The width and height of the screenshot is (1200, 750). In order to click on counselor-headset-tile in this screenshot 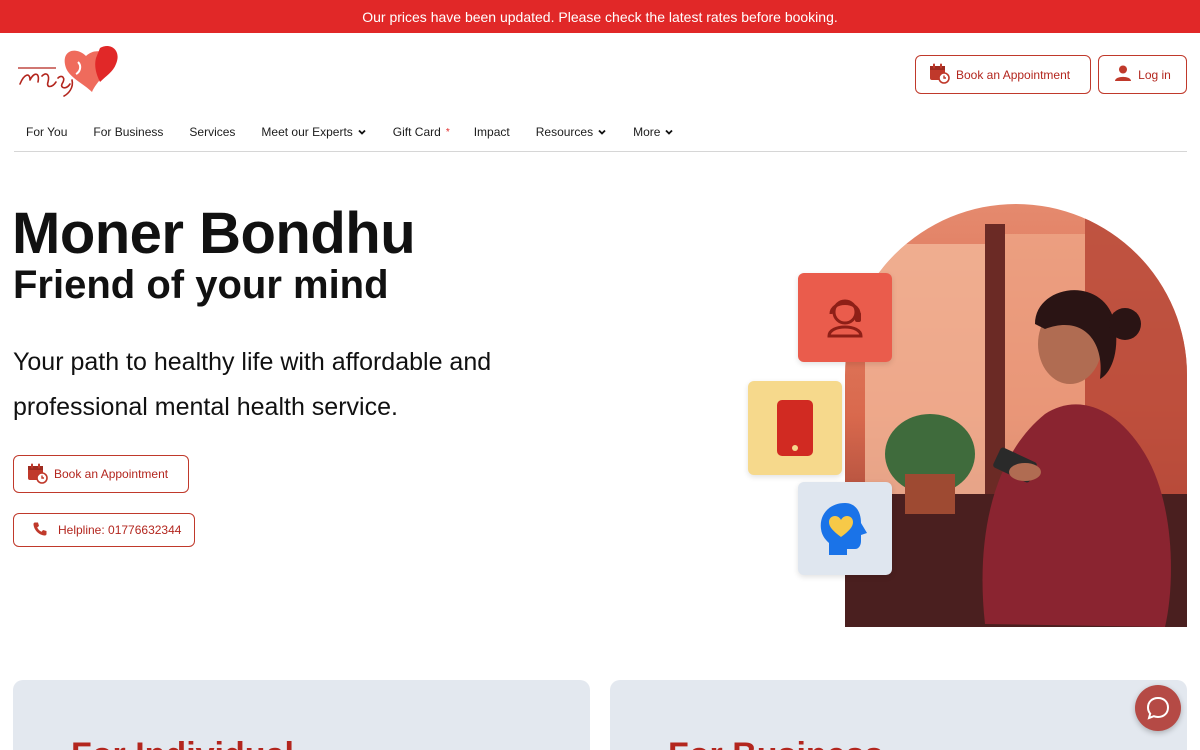, I will do `click(845, 317)`.